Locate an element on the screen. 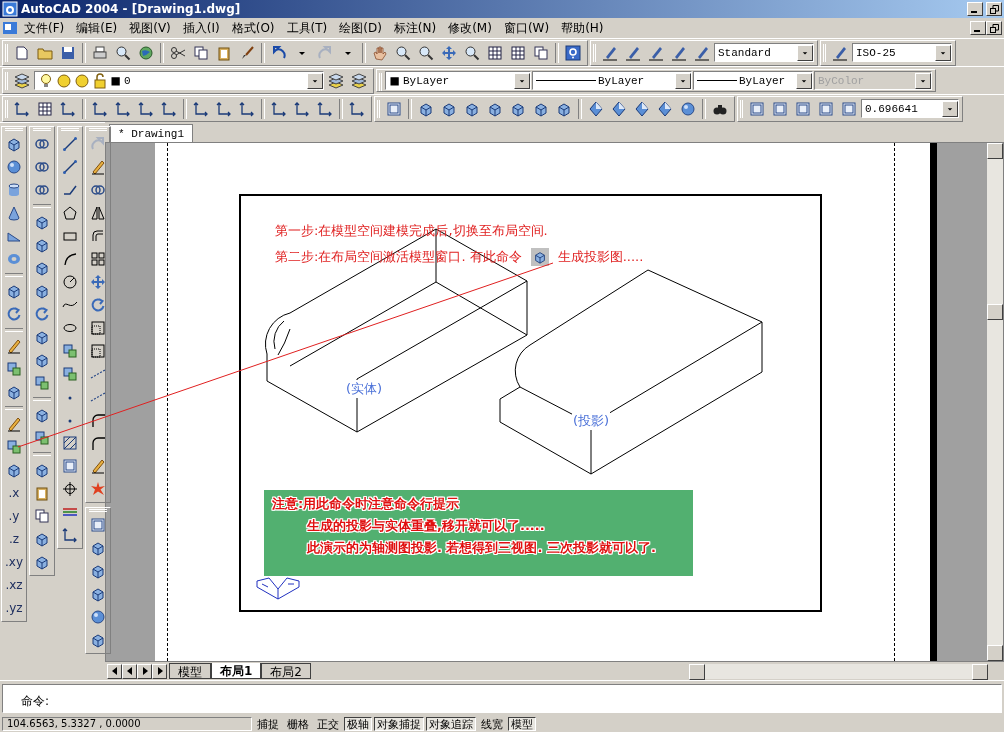 The width and height of the screenshot is (1004, 732). menu-item: 帮助(H) is located at coordinates (582, 28).